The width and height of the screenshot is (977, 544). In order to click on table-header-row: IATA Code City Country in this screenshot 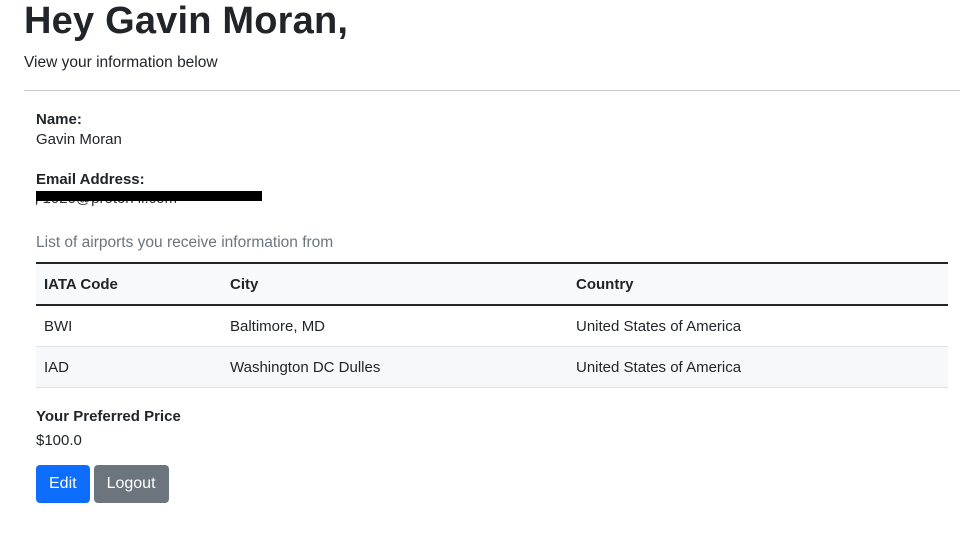, I will do `click(492, 284)`.